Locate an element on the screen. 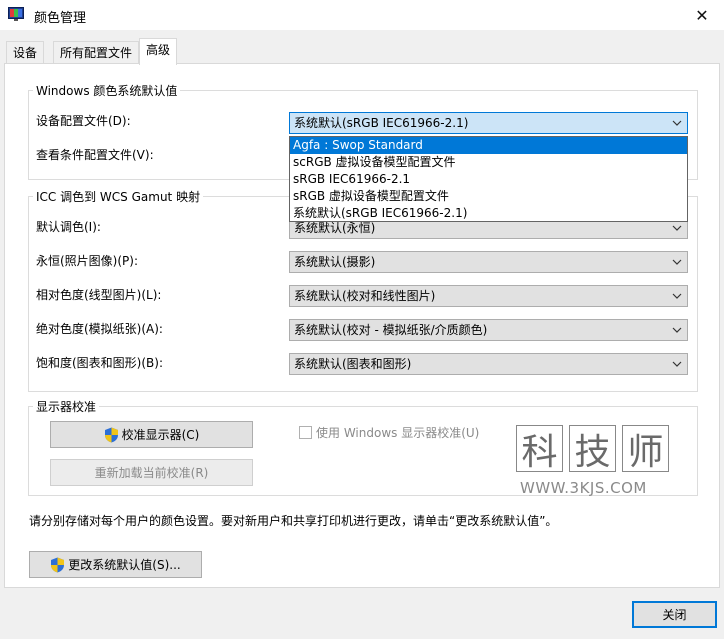 Image resolution: width=724 pixels, height=639 pixels. title-bar: 颜色管理 ✕ is located at coordinates (362, 15).